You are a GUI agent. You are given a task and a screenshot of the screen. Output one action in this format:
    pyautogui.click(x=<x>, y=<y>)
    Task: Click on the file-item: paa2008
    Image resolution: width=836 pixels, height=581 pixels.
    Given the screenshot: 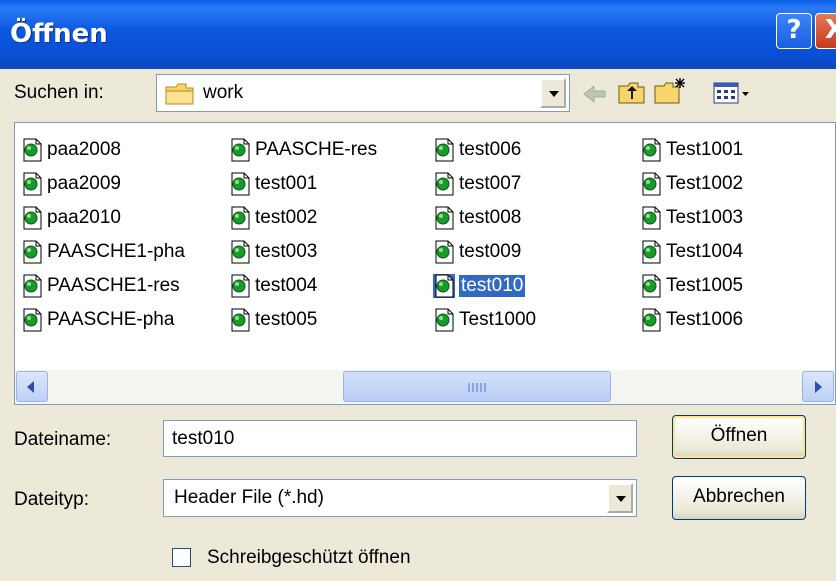 What is the action you would take?
    pyautogui.click(x=71, y=150)
    